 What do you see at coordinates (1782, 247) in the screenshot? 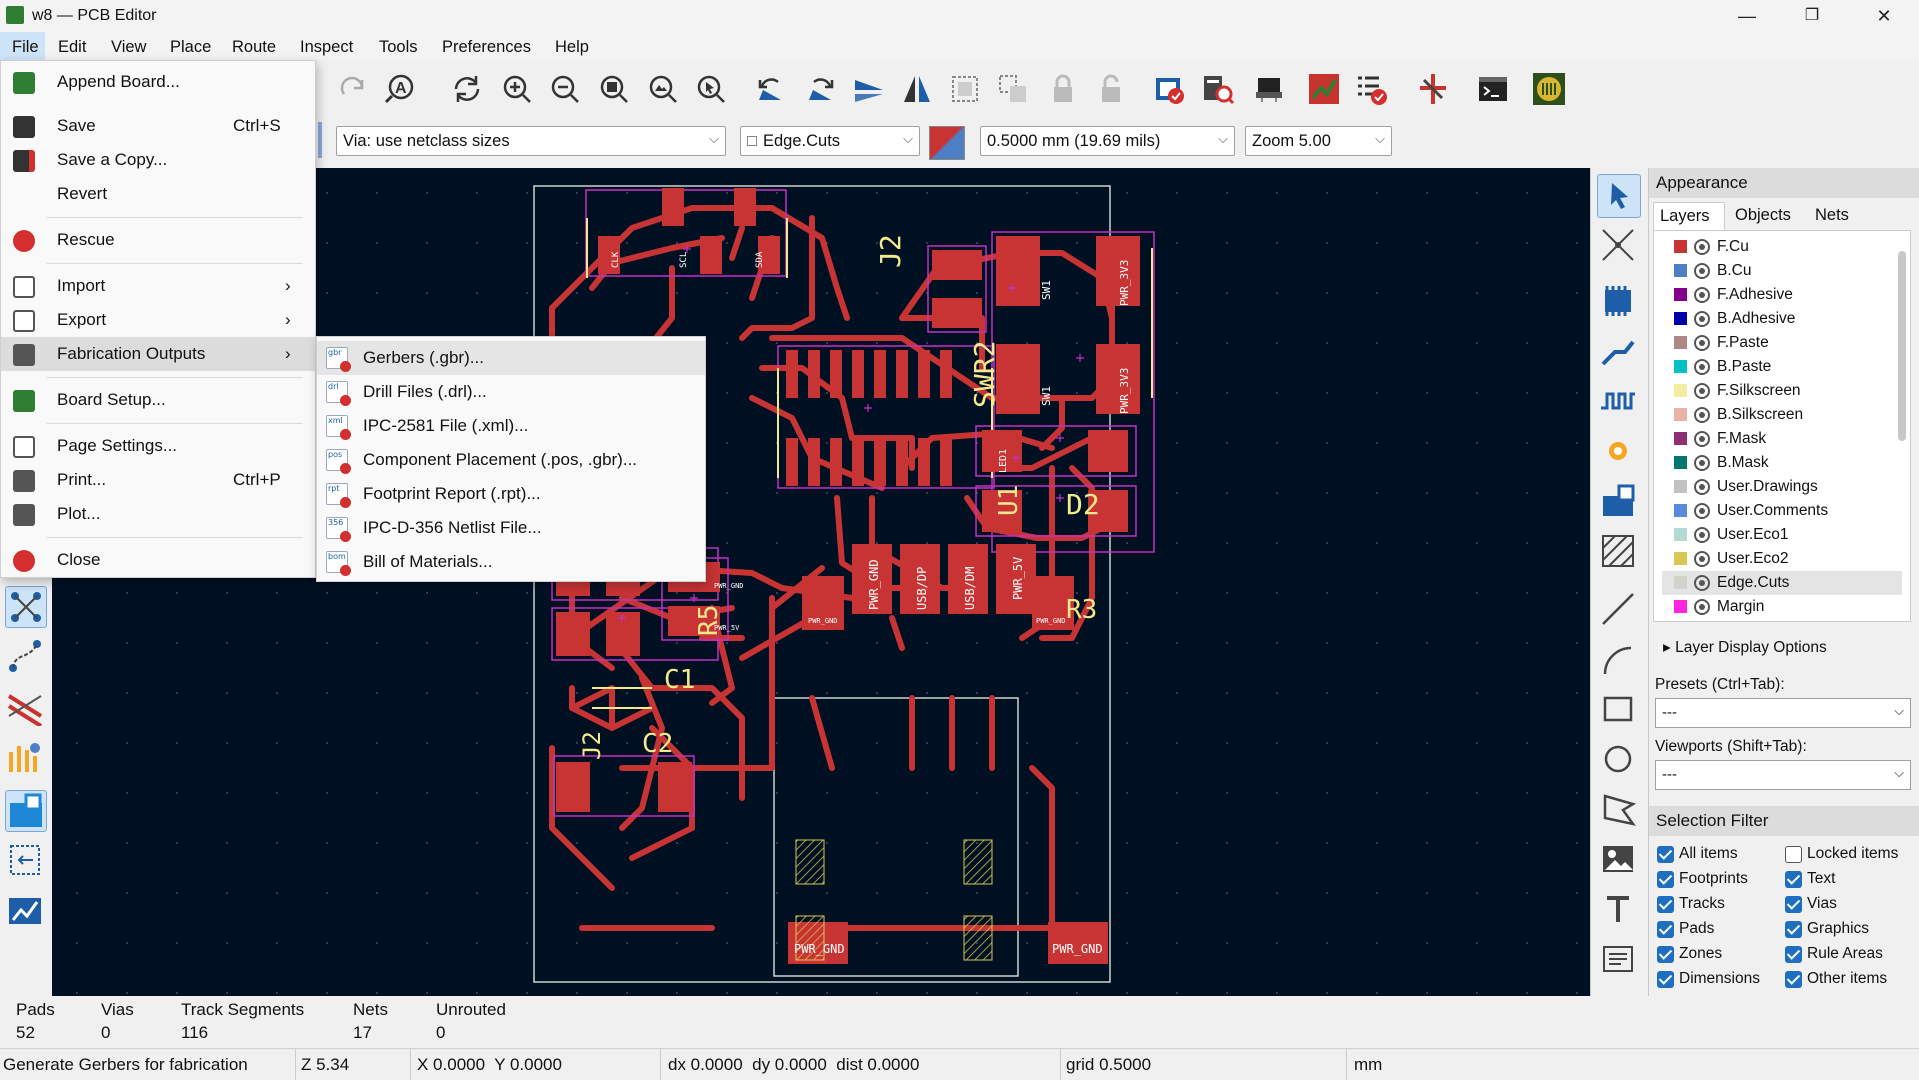
I see `layer-row: F.Cu` at bounding box center [1782, 247].